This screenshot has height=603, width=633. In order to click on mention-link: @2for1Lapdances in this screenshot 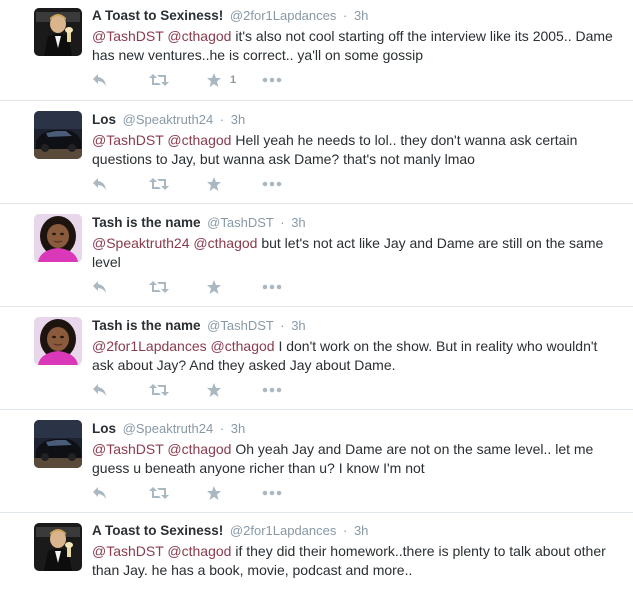, I will do `click(149, 346)`.